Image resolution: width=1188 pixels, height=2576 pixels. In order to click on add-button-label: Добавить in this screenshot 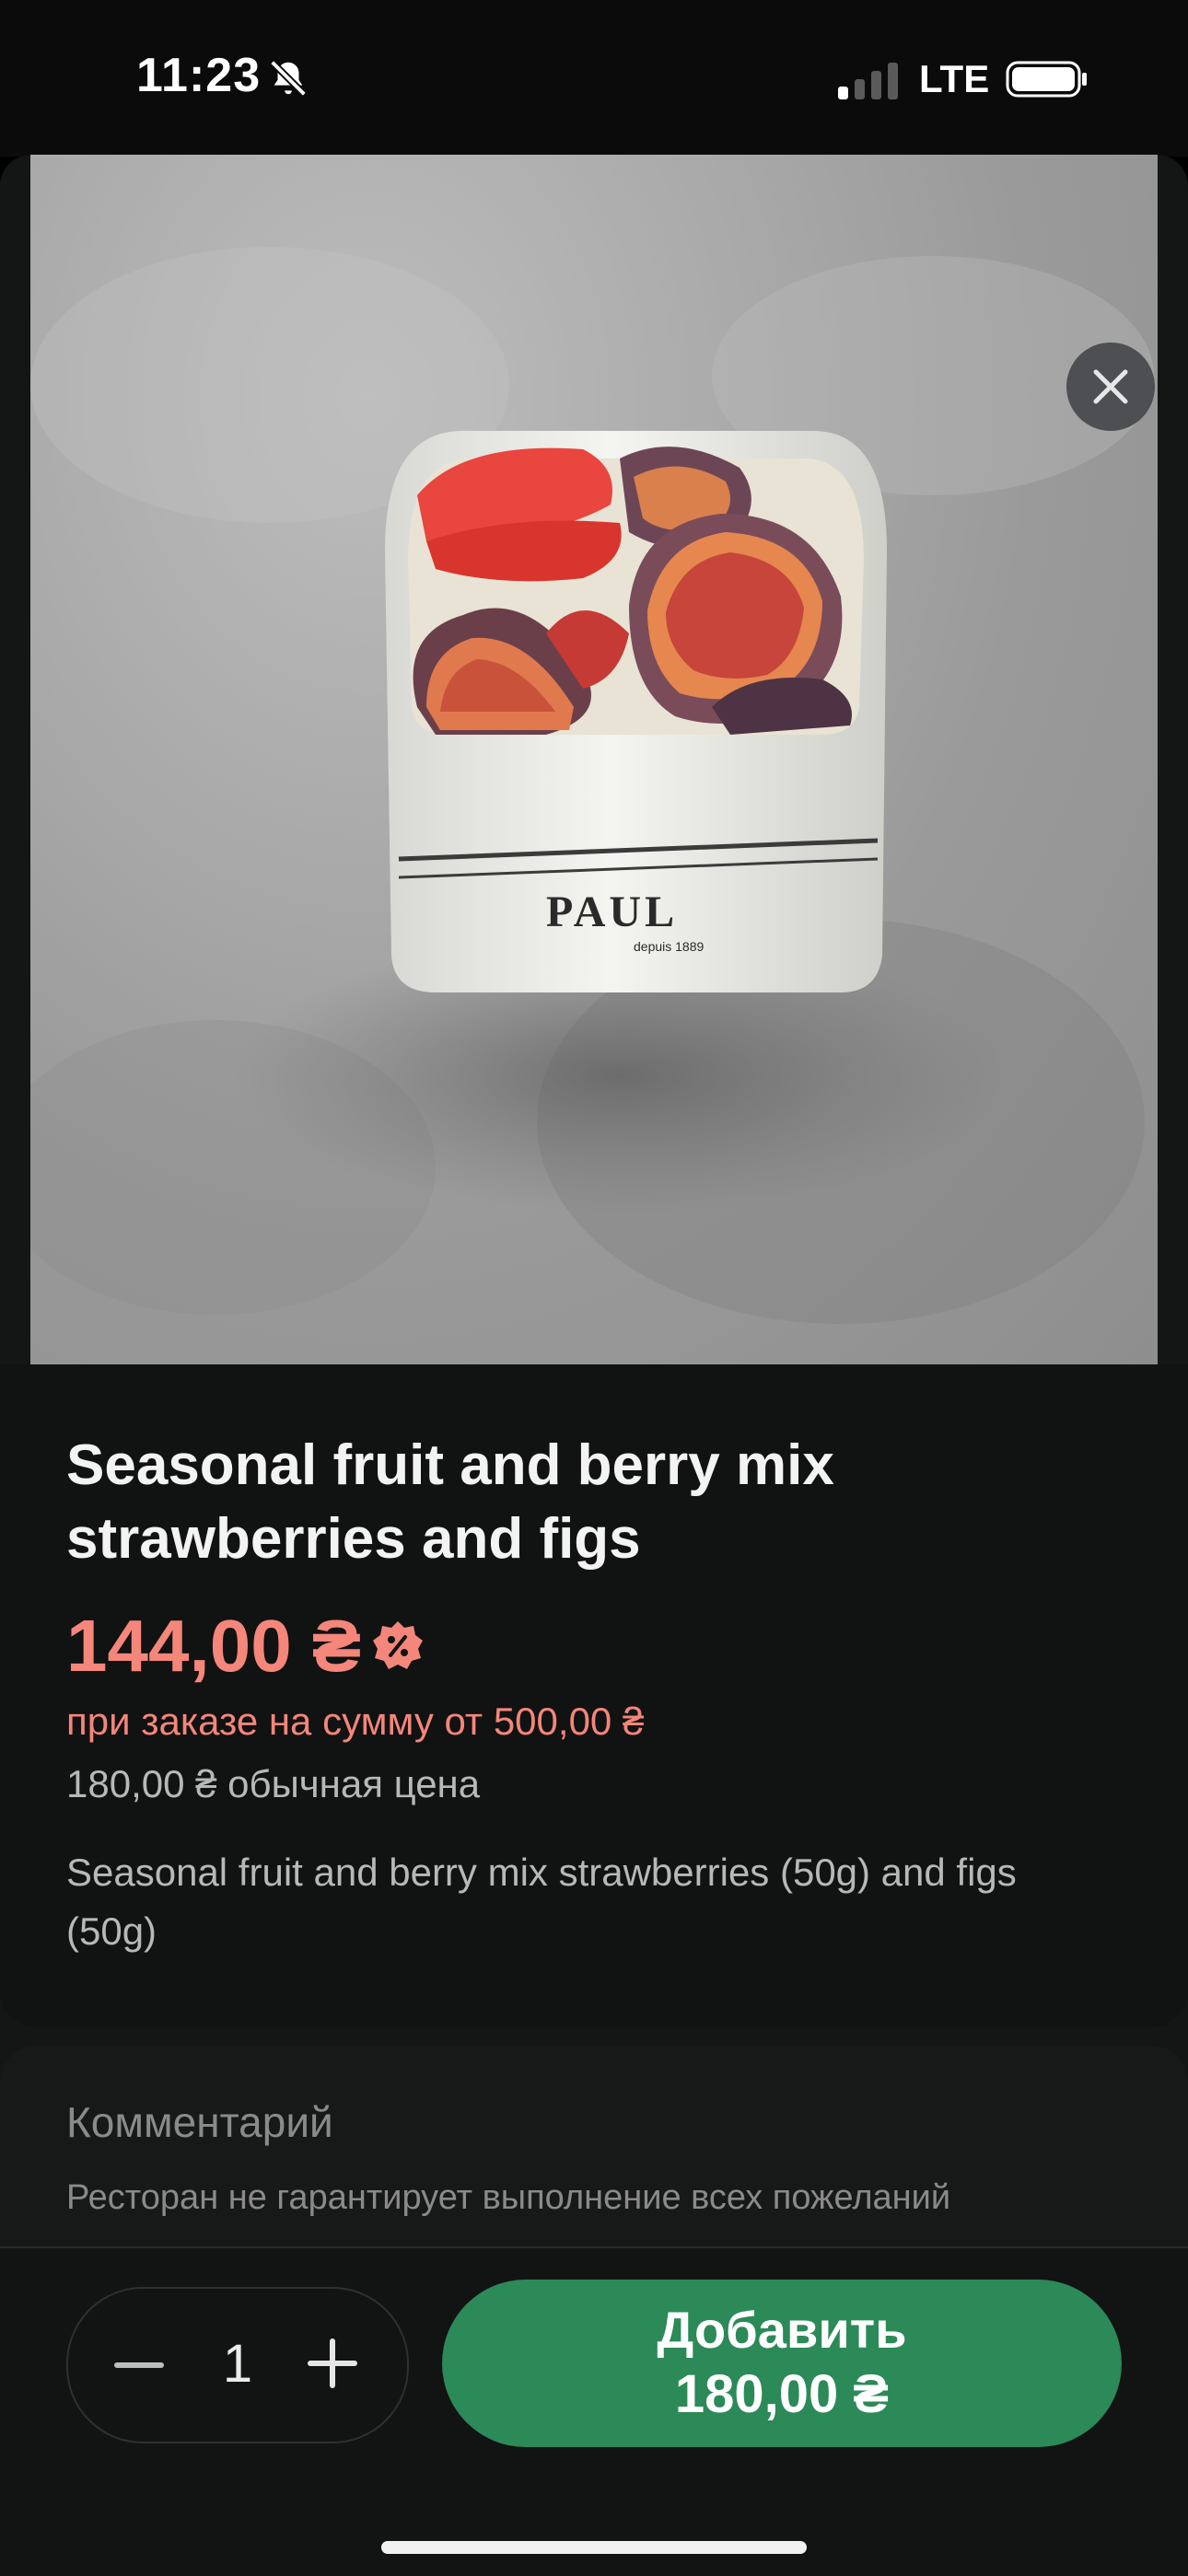, I will do `click(782, 2330)`.